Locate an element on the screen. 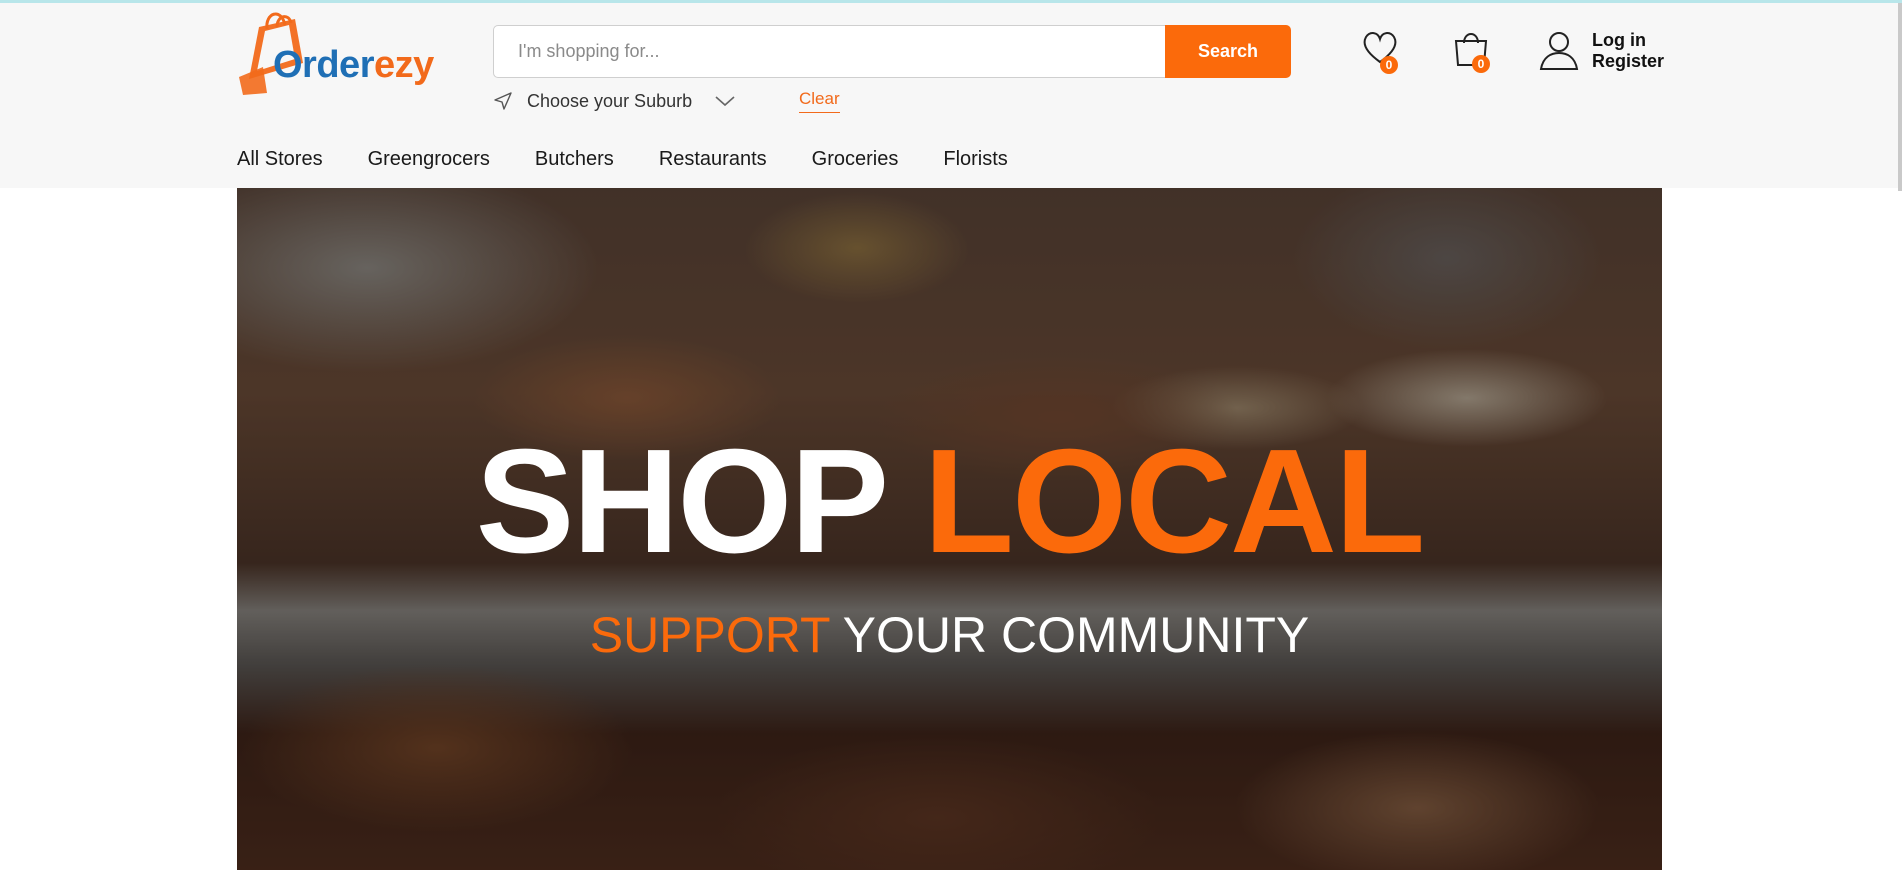 Image resolution: width=1902 pixels, height=870 pixels. hero-title: SHOP LOCAL is located at coordinates (949, 502).